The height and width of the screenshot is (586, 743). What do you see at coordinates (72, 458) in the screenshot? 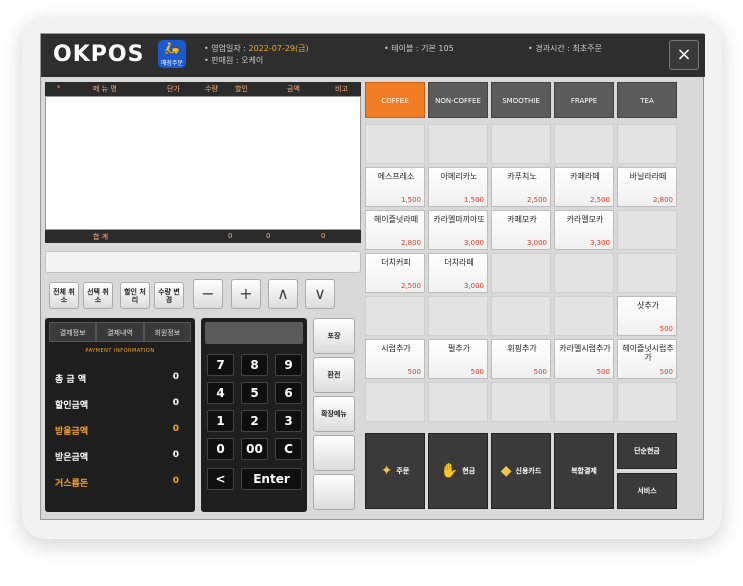
I see `row-label: 받은금액` at bounding box center [72, 458].